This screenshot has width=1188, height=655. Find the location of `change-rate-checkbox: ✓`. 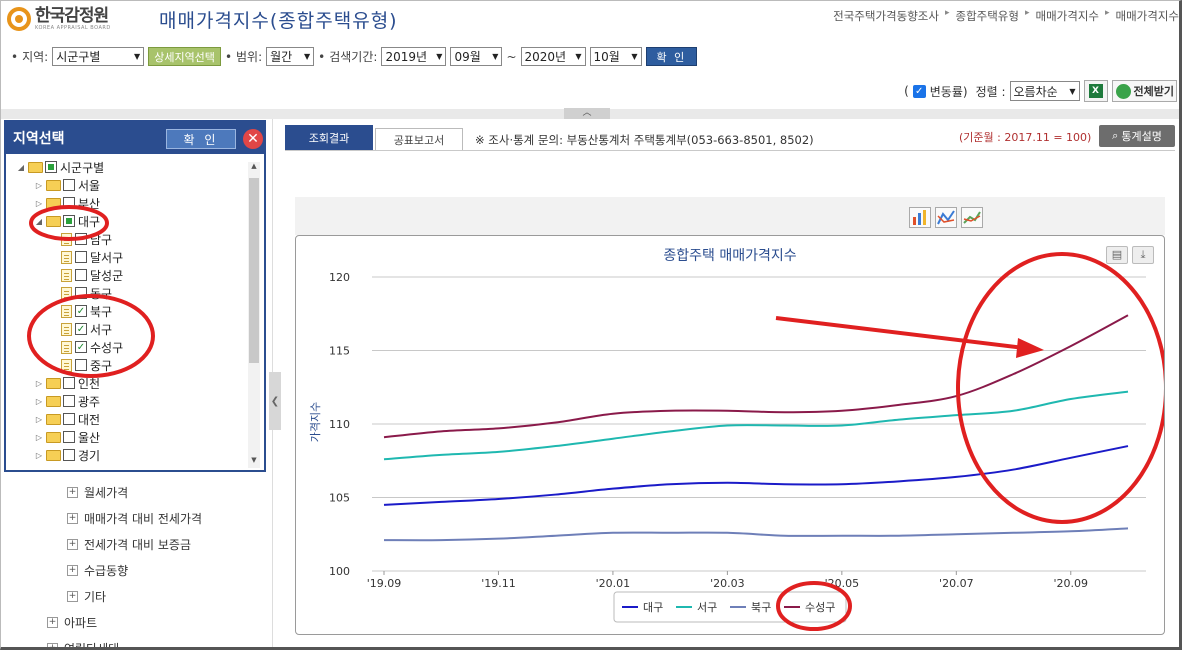

change-rate-checkbox: ✓ is located at coordinates (919, 91).